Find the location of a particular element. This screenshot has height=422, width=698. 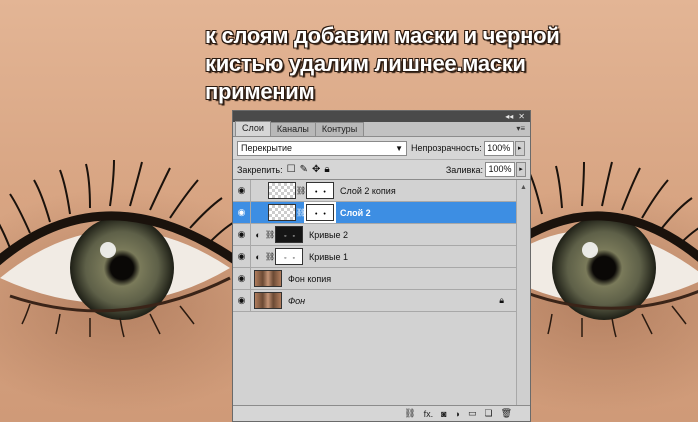

opacity-arrow-icon: ▸ is located at coordinates (519, 148).